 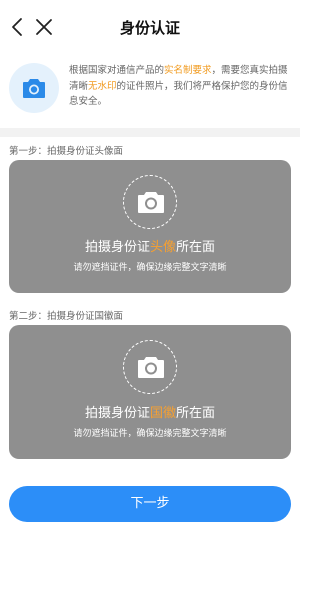 I want to click on step2-main-text: 拍摄身份证国徽所在面, so click(x=150, y=411).